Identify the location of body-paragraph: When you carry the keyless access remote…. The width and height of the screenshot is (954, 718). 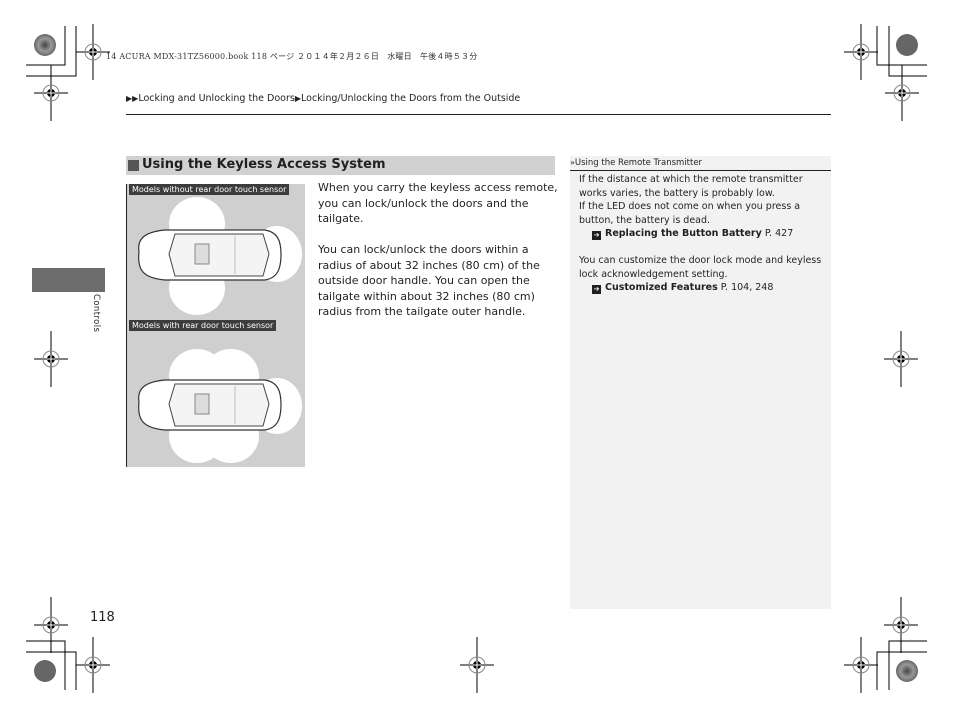
(438, 203).